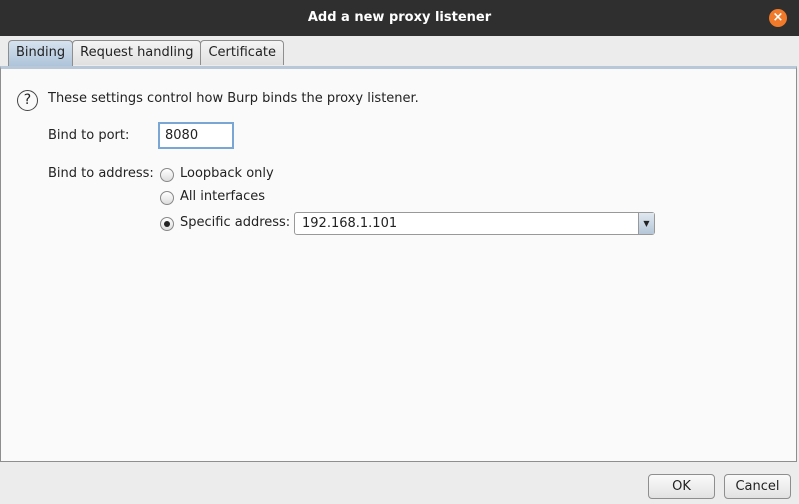  What do you see at coordinates (227, 173) in the screenshot?
I see `loopback-label: Loopback only` at bounding box center [227, 173].